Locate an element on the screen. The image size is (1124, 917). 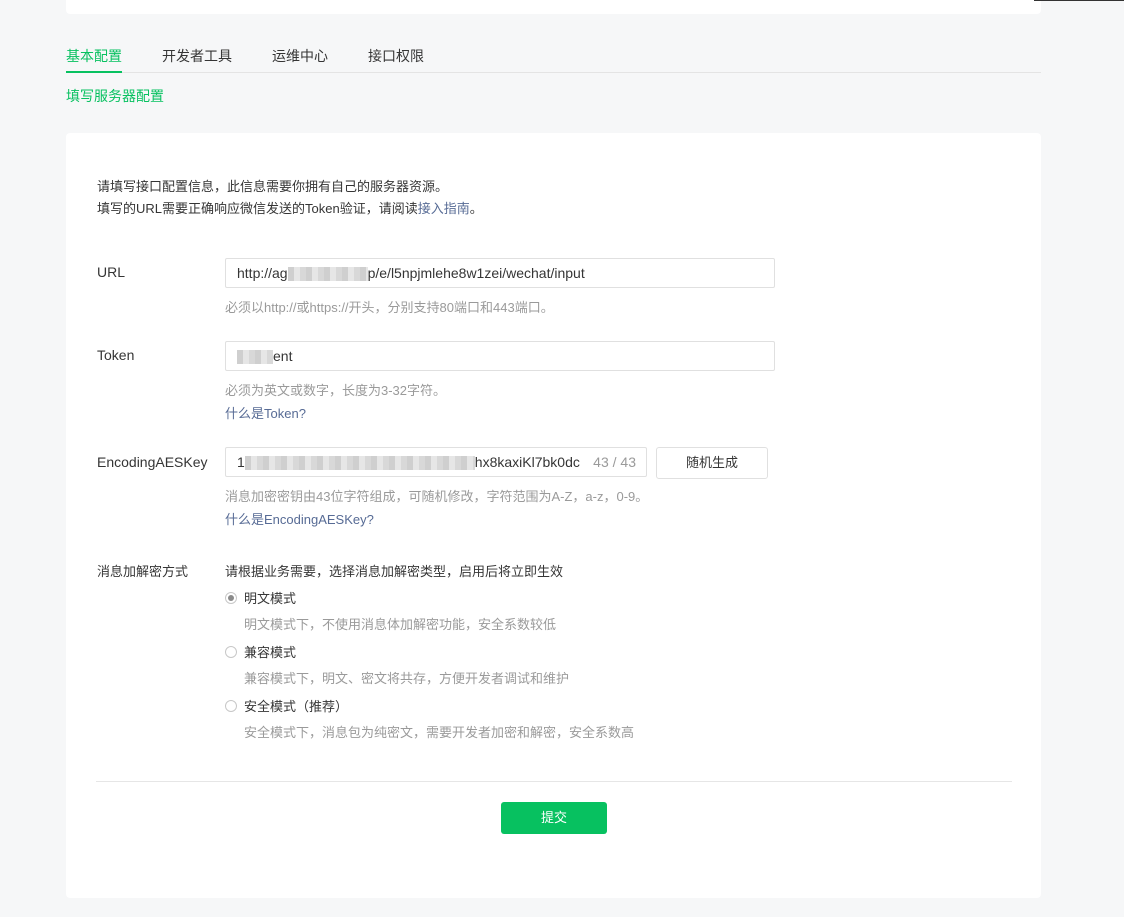
radio-plaintext-label: 明文模式 is located at coordinates (270, 598).